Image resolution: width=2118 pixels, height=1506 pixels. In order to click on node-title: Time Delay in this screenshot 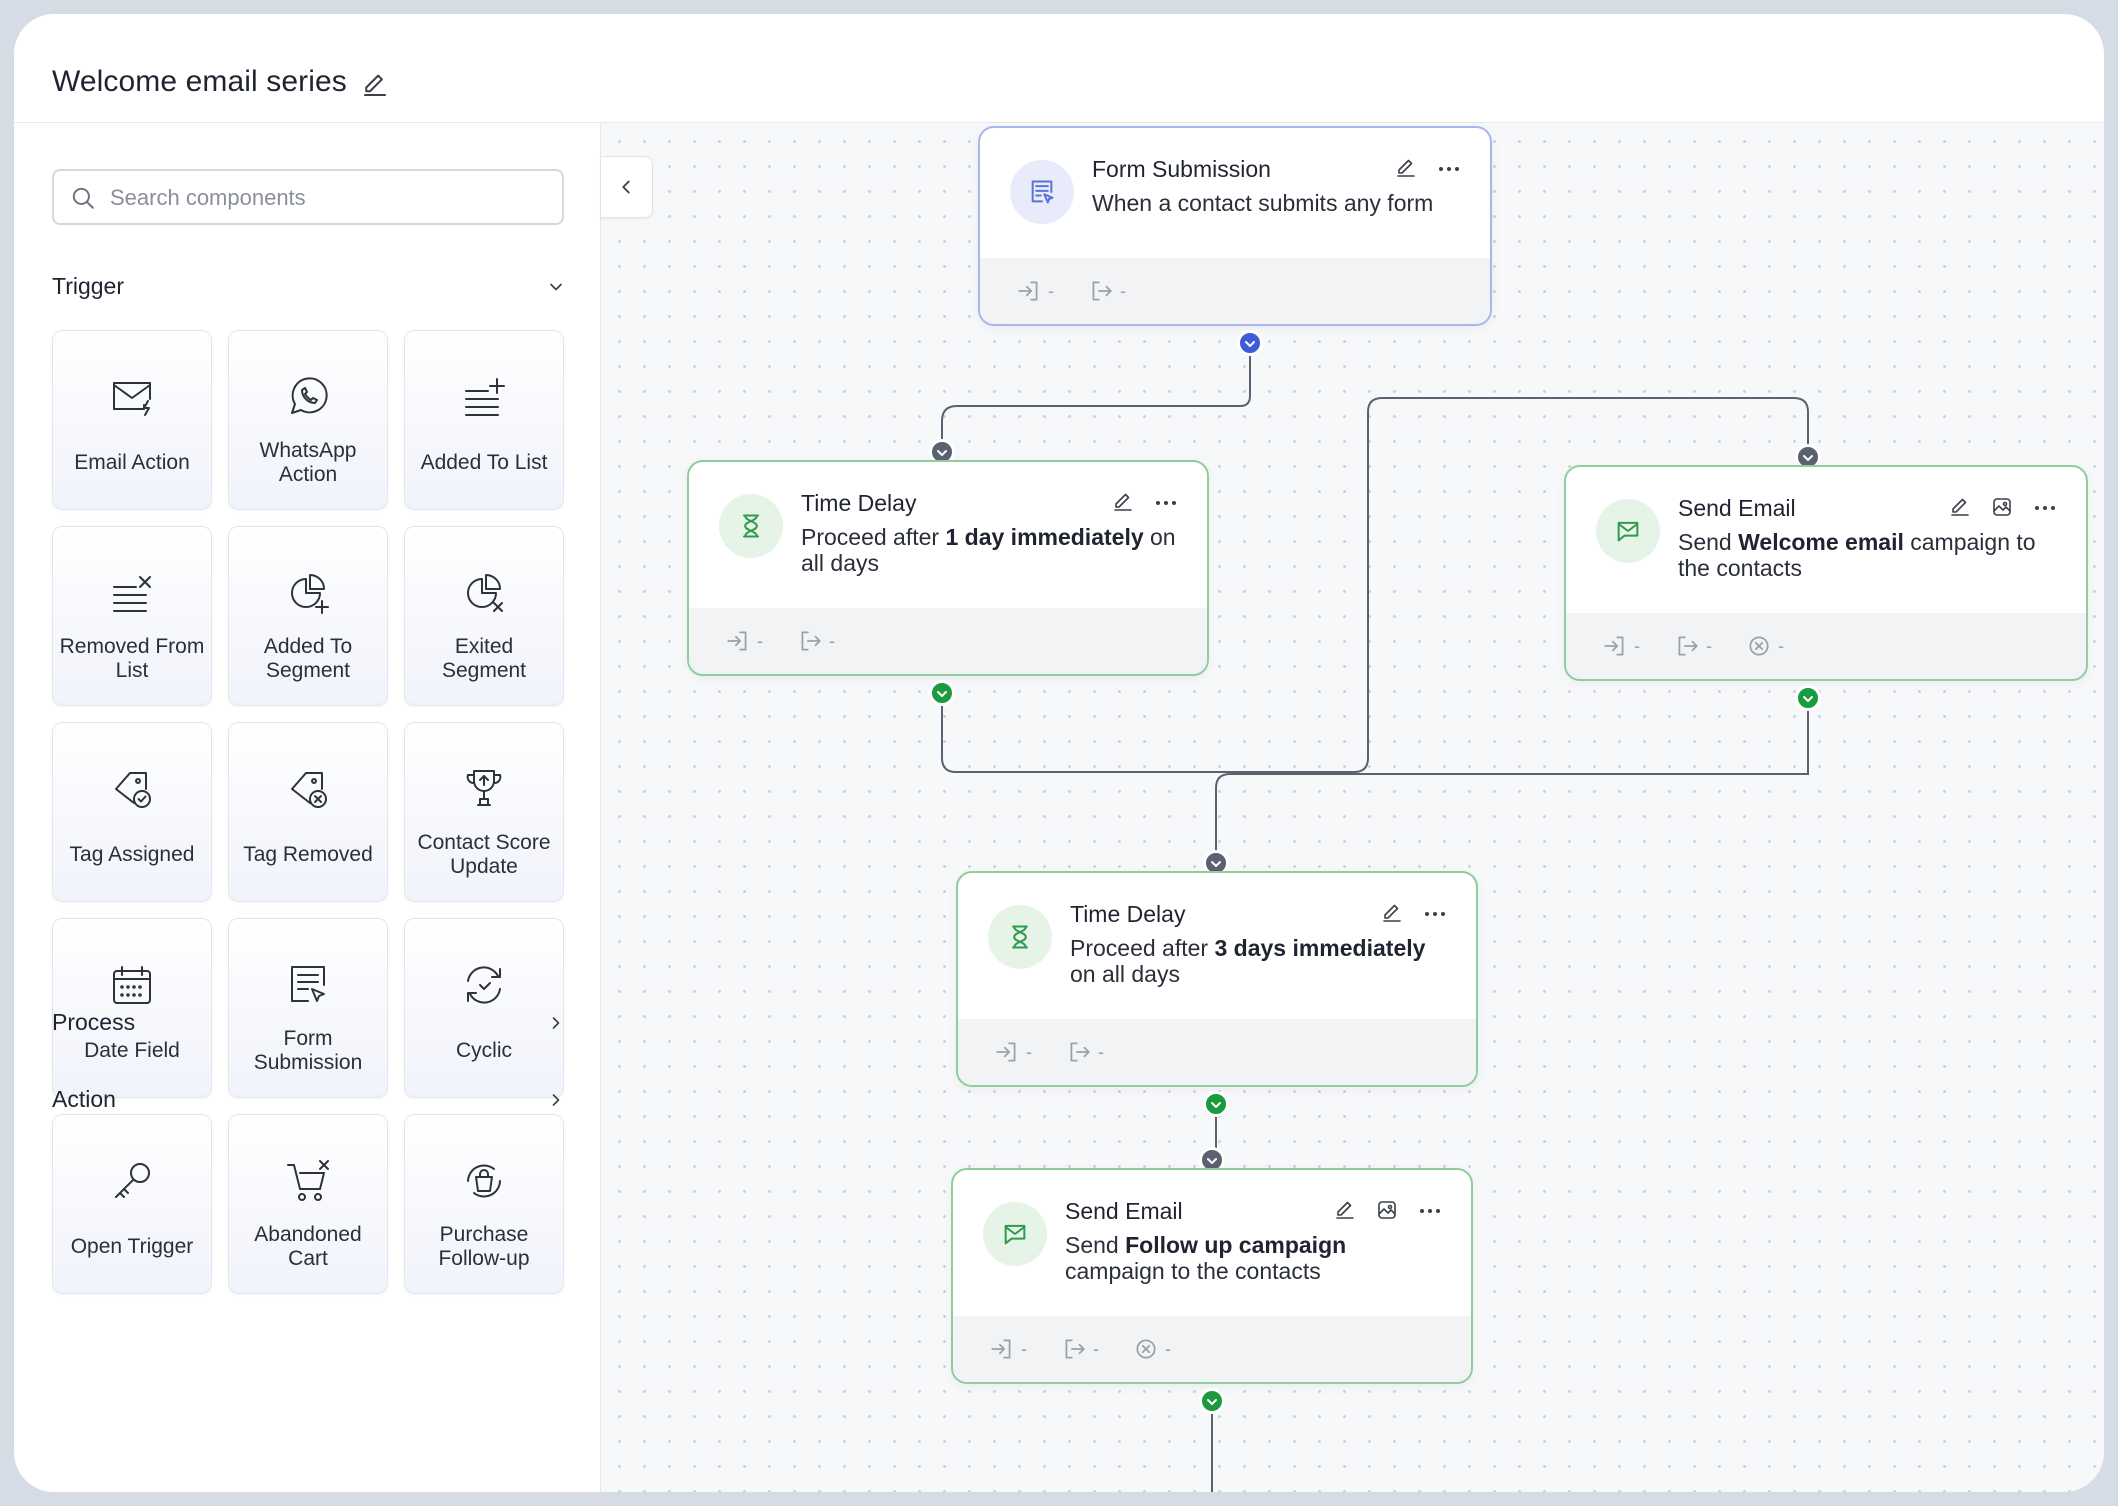, I will do `click(859, 503)`.